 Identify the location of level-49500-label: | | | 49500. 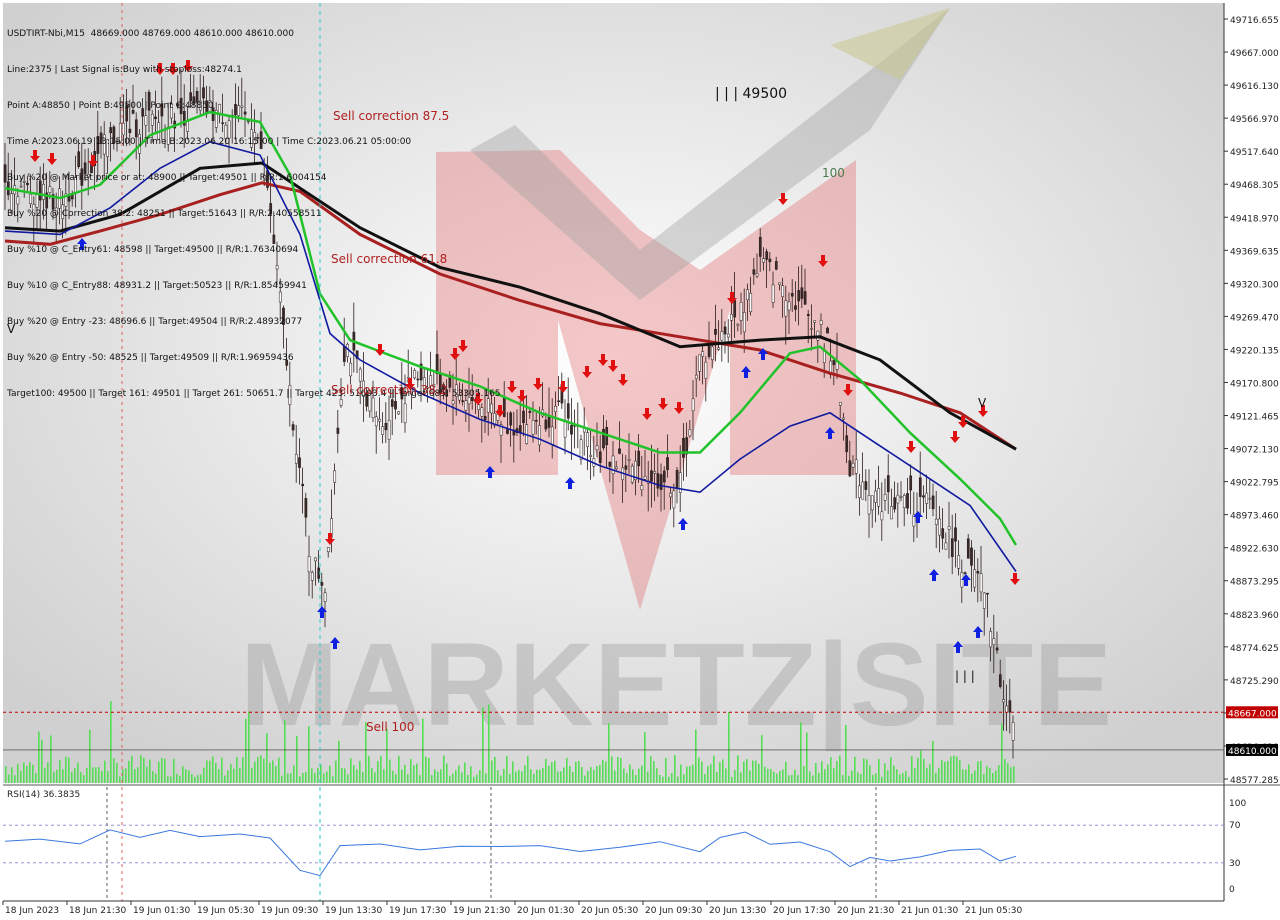
(751, 94).